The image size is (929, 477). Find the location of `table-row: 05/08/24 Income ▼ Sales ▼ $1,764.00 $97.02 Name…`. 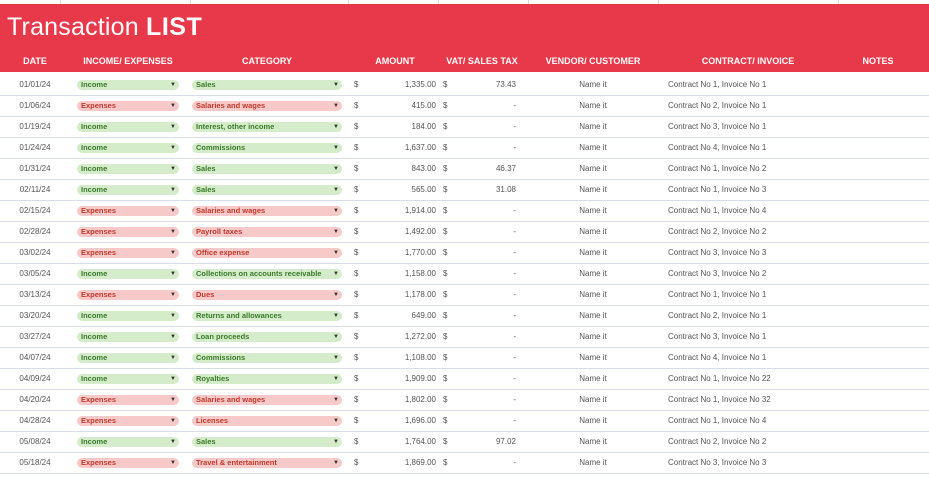

table-row: 05/08/24 Income ▼ Sales ▼ $1,764.00 $97.02 Name… is located at coordinates (464, 442).